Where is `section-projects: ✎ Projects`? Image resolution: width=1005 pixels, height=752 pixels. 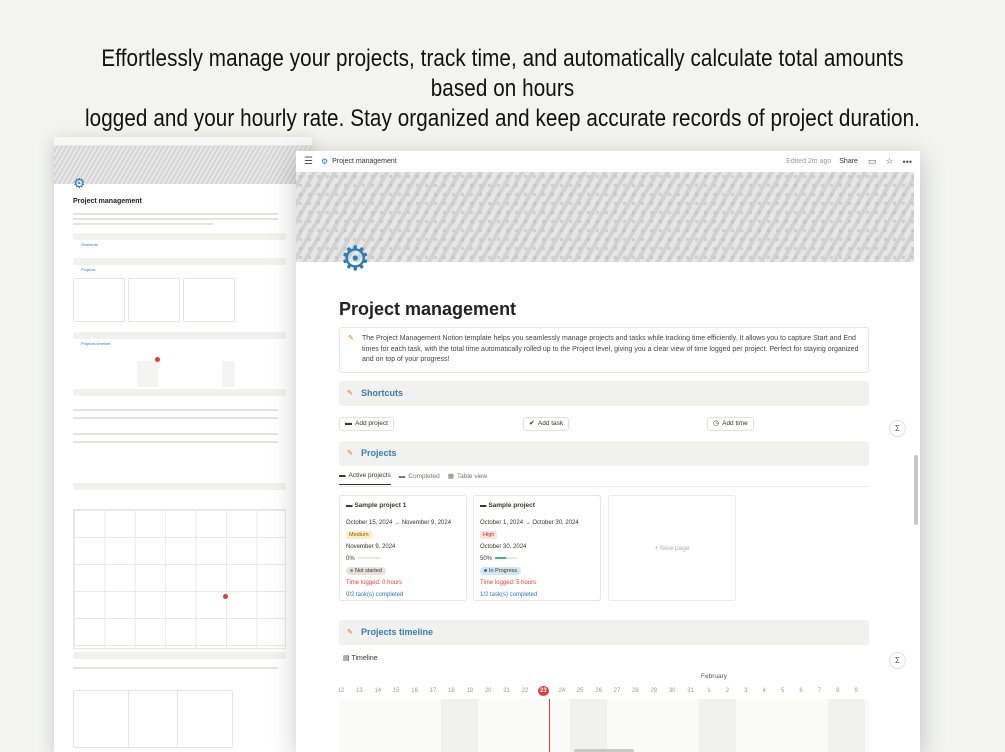 section-projects: ✎ Projects is located at coordinates (604, 453).